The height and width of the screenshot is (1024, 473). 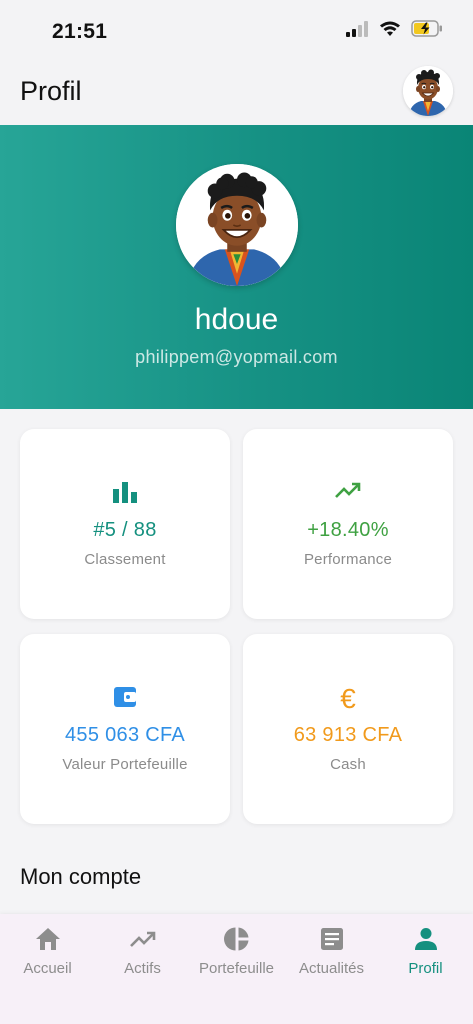 I want to click on tab-portefeuille: Portefeuille, so click(x=236, y=956).